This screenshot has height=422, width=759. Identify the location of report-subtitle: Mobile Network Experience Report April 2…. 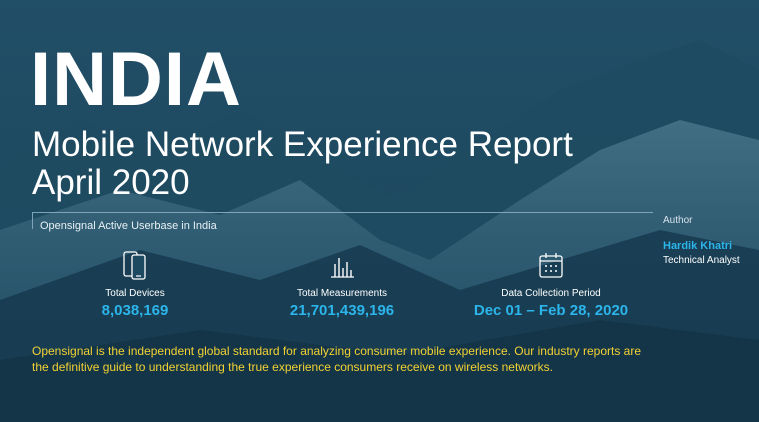
(302, 164).